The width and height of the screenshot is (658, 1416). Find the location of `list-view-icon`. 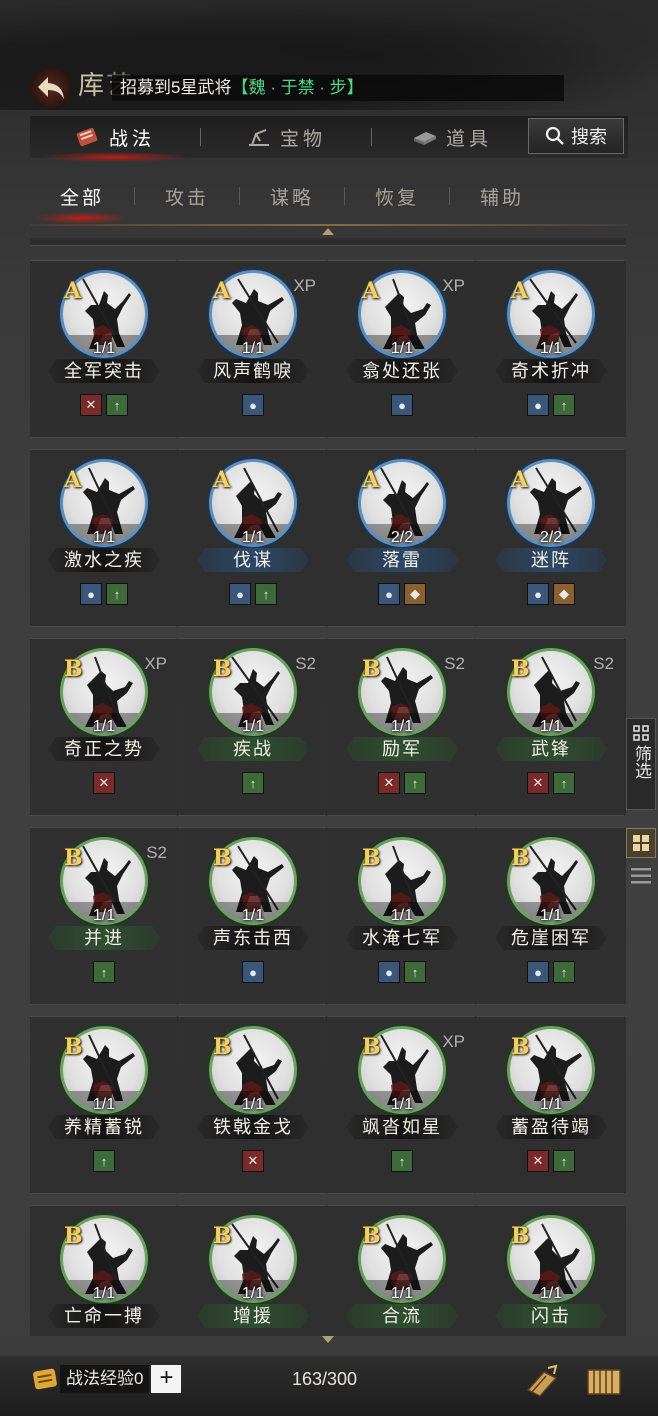

list-view-icon is located at coordinates (641, 876).